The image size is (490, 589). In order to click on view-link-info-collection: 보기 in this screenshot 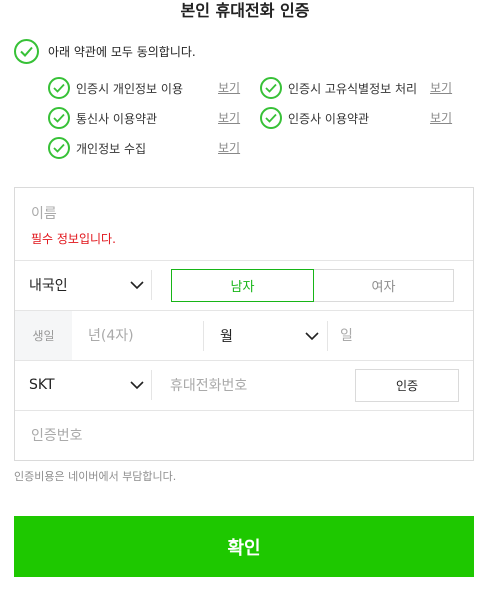, I will do `click(229, 148)`.